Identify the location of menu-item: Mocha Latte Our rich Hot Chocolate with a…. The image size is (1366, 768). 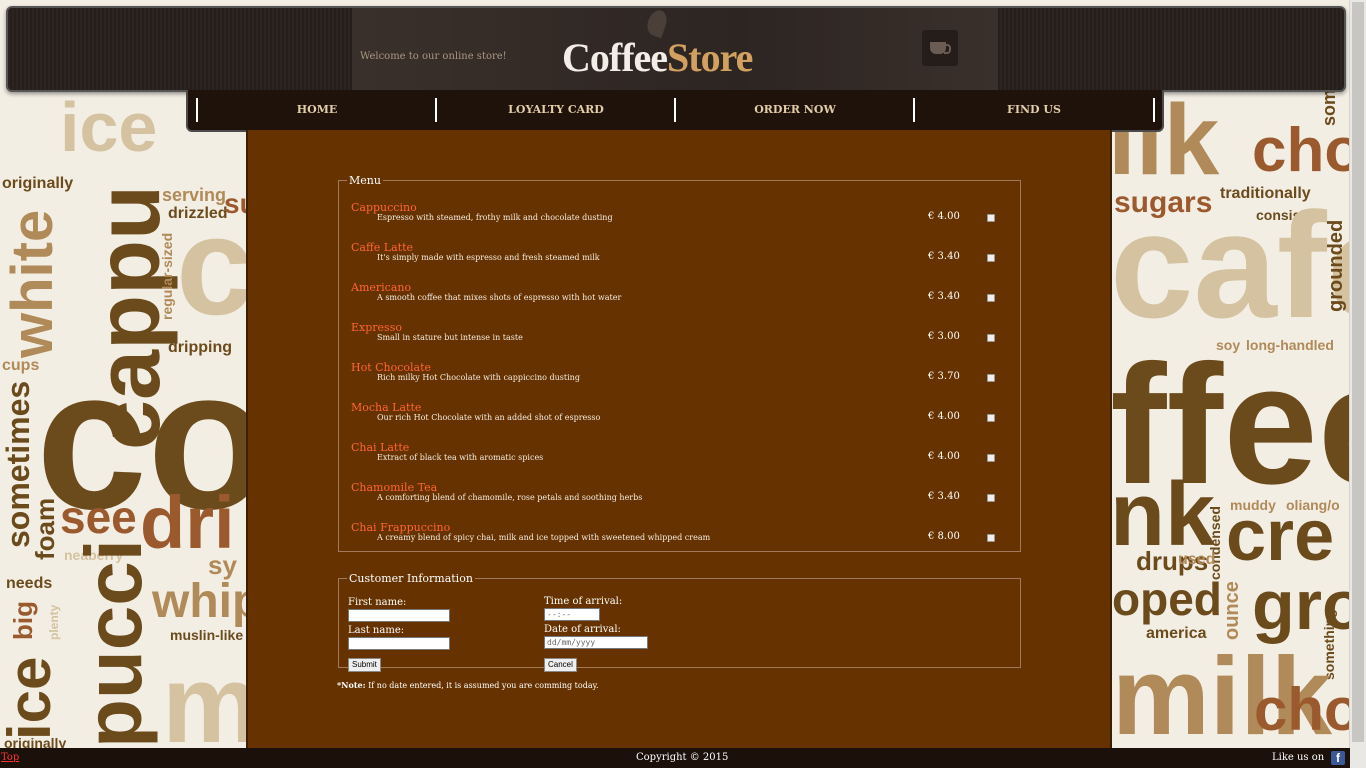
(678, 416).